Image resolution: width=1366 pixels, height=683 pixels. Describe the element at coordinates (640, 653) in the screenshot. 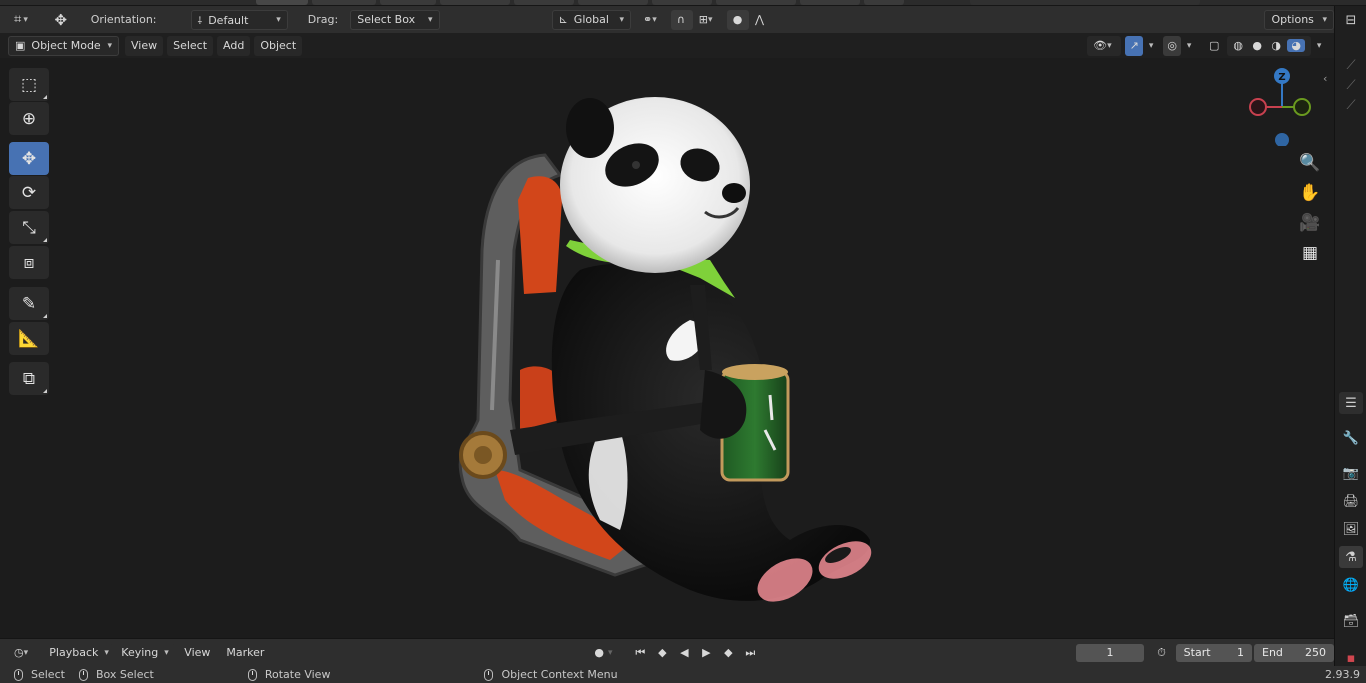

I see `jump-start-button: ⏮` at that location.